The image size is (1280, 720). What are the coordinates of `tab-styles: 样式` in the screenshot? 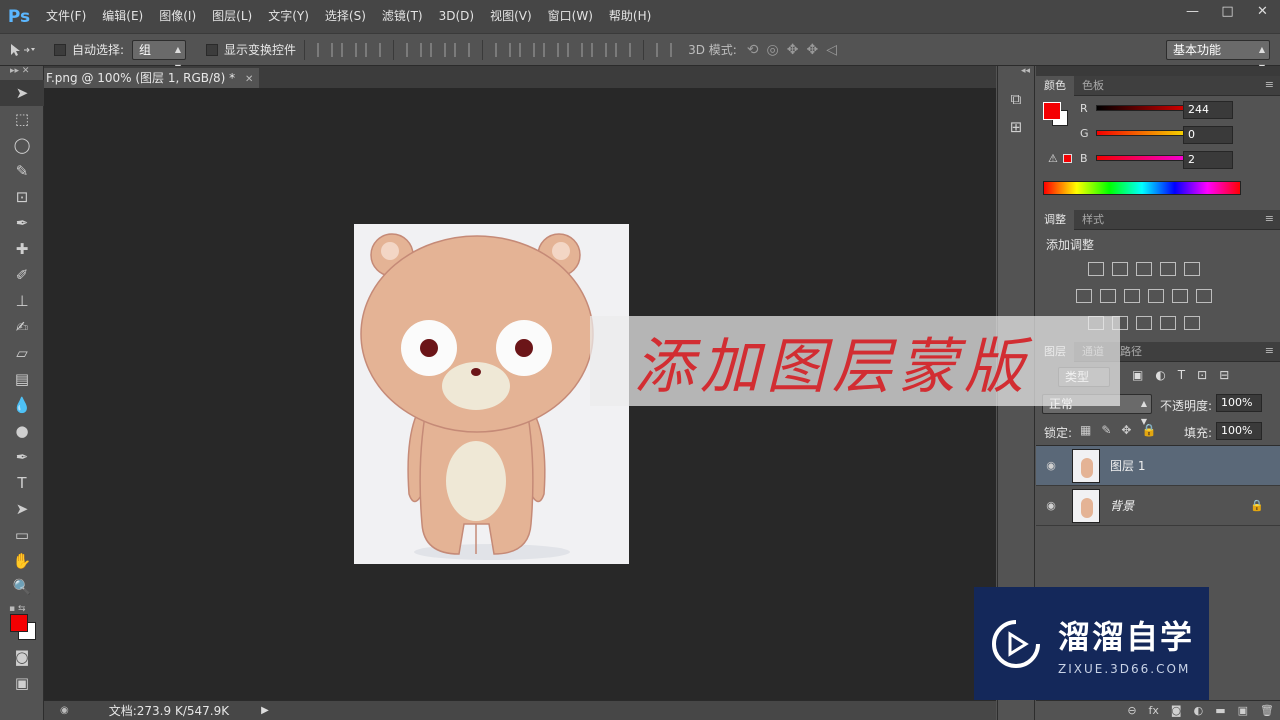 It's located at (1093, 220).